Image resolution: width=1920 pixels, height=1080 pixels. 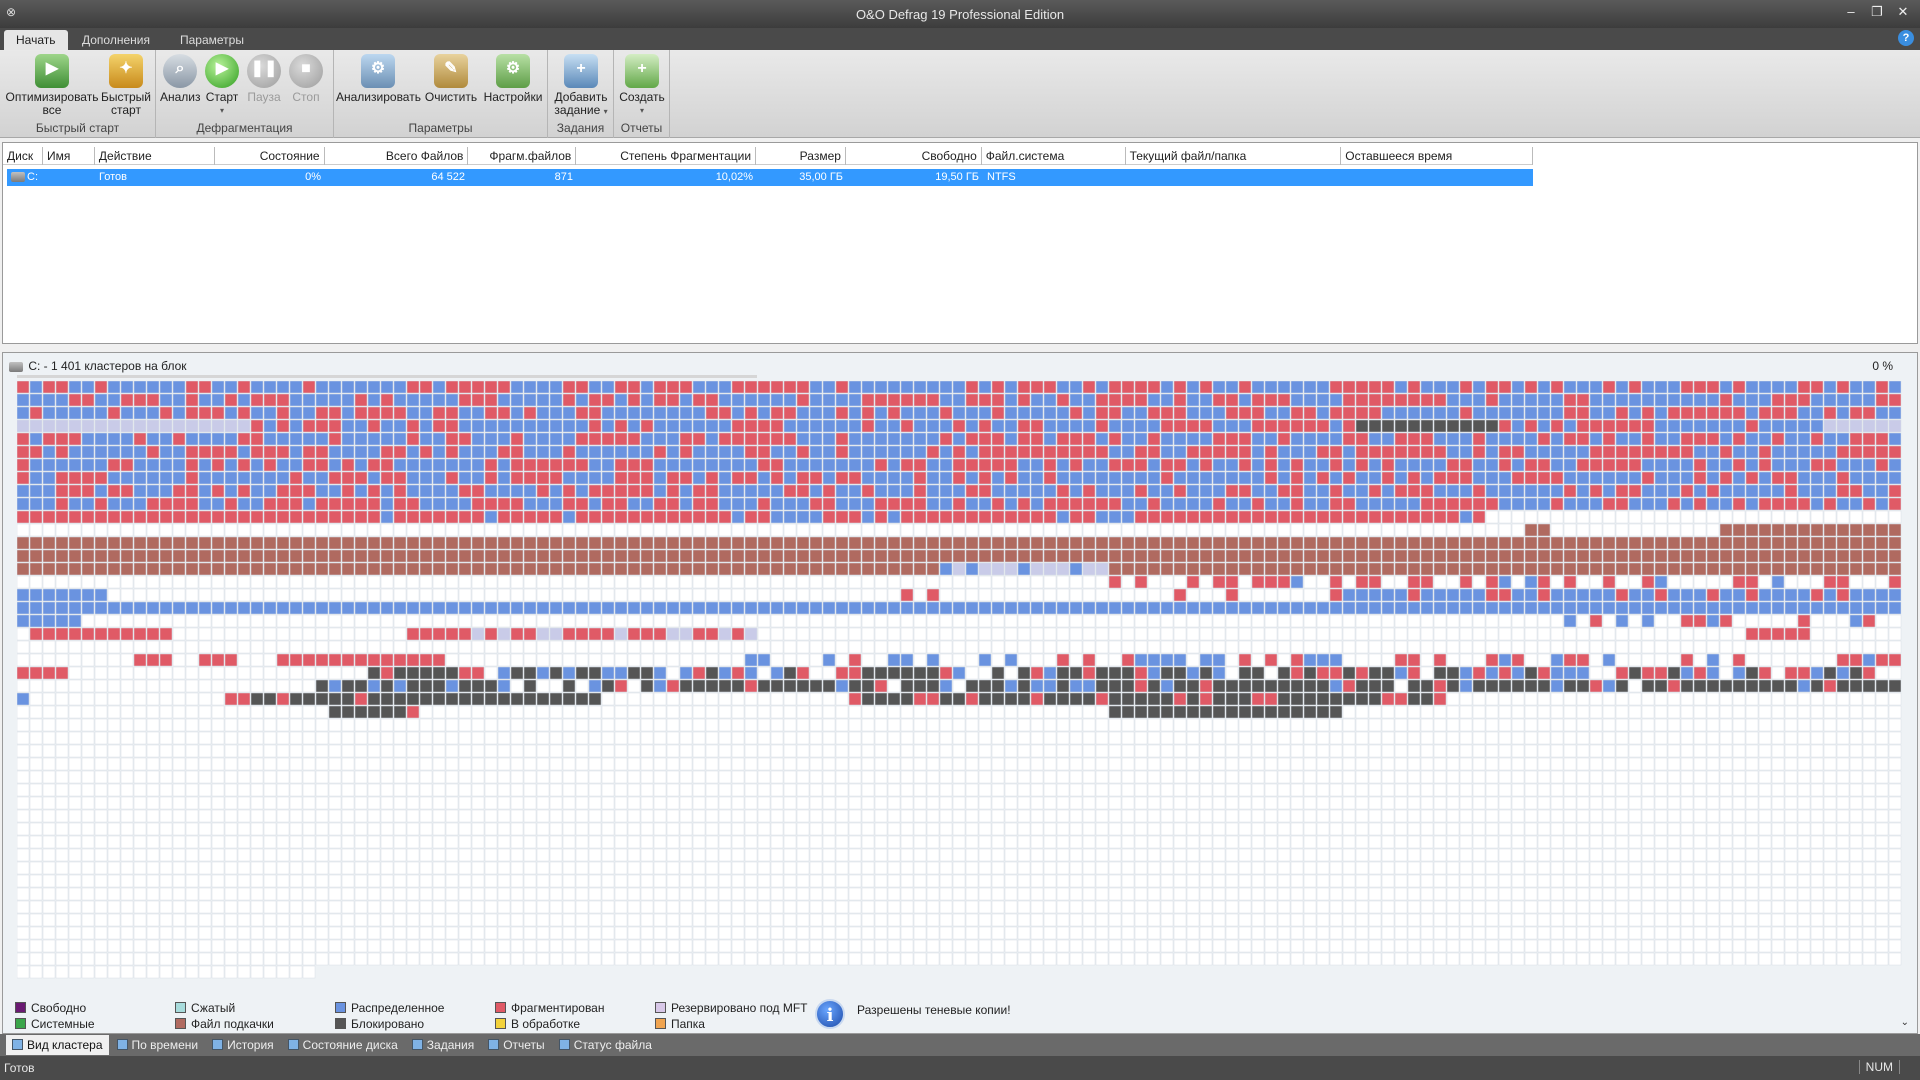 What do you see at coordinates (270, 156) in the screenshot?
I see `col-state: Состояние` at bounding box center [270, 156].